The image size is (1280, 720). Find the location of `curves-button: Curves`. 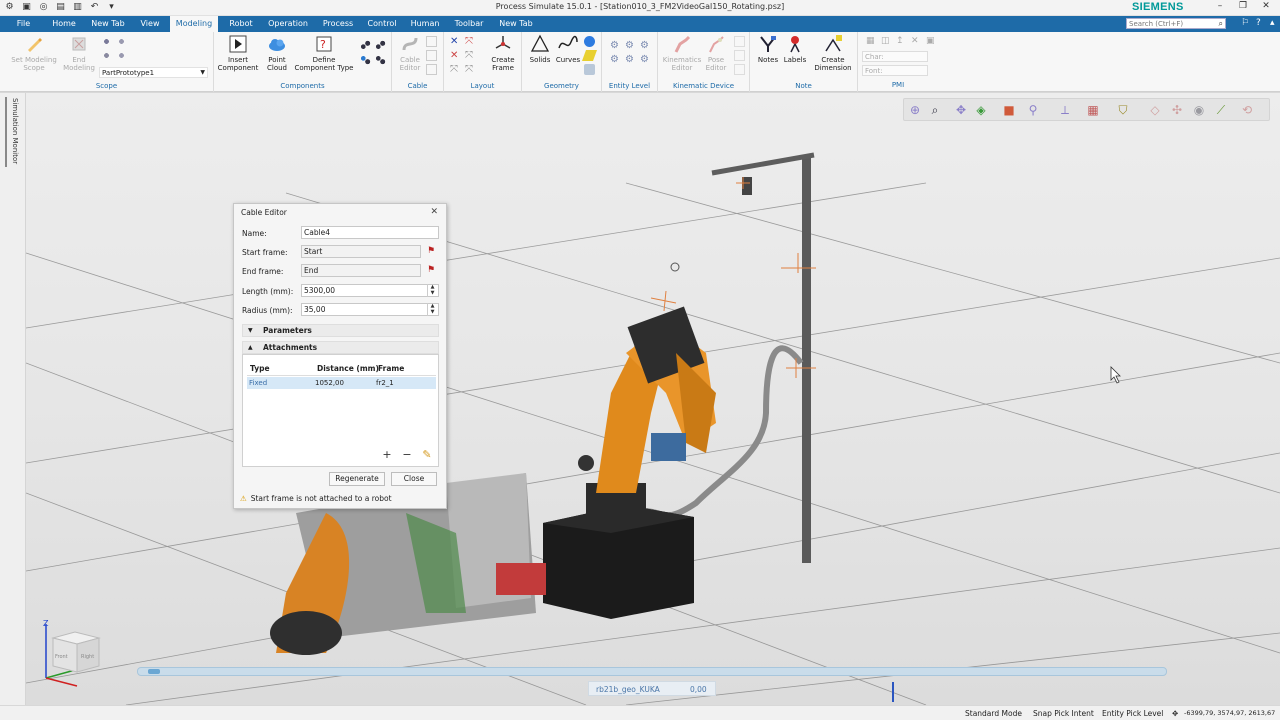

curves-button: Curves is located at coordinates (568, 49).